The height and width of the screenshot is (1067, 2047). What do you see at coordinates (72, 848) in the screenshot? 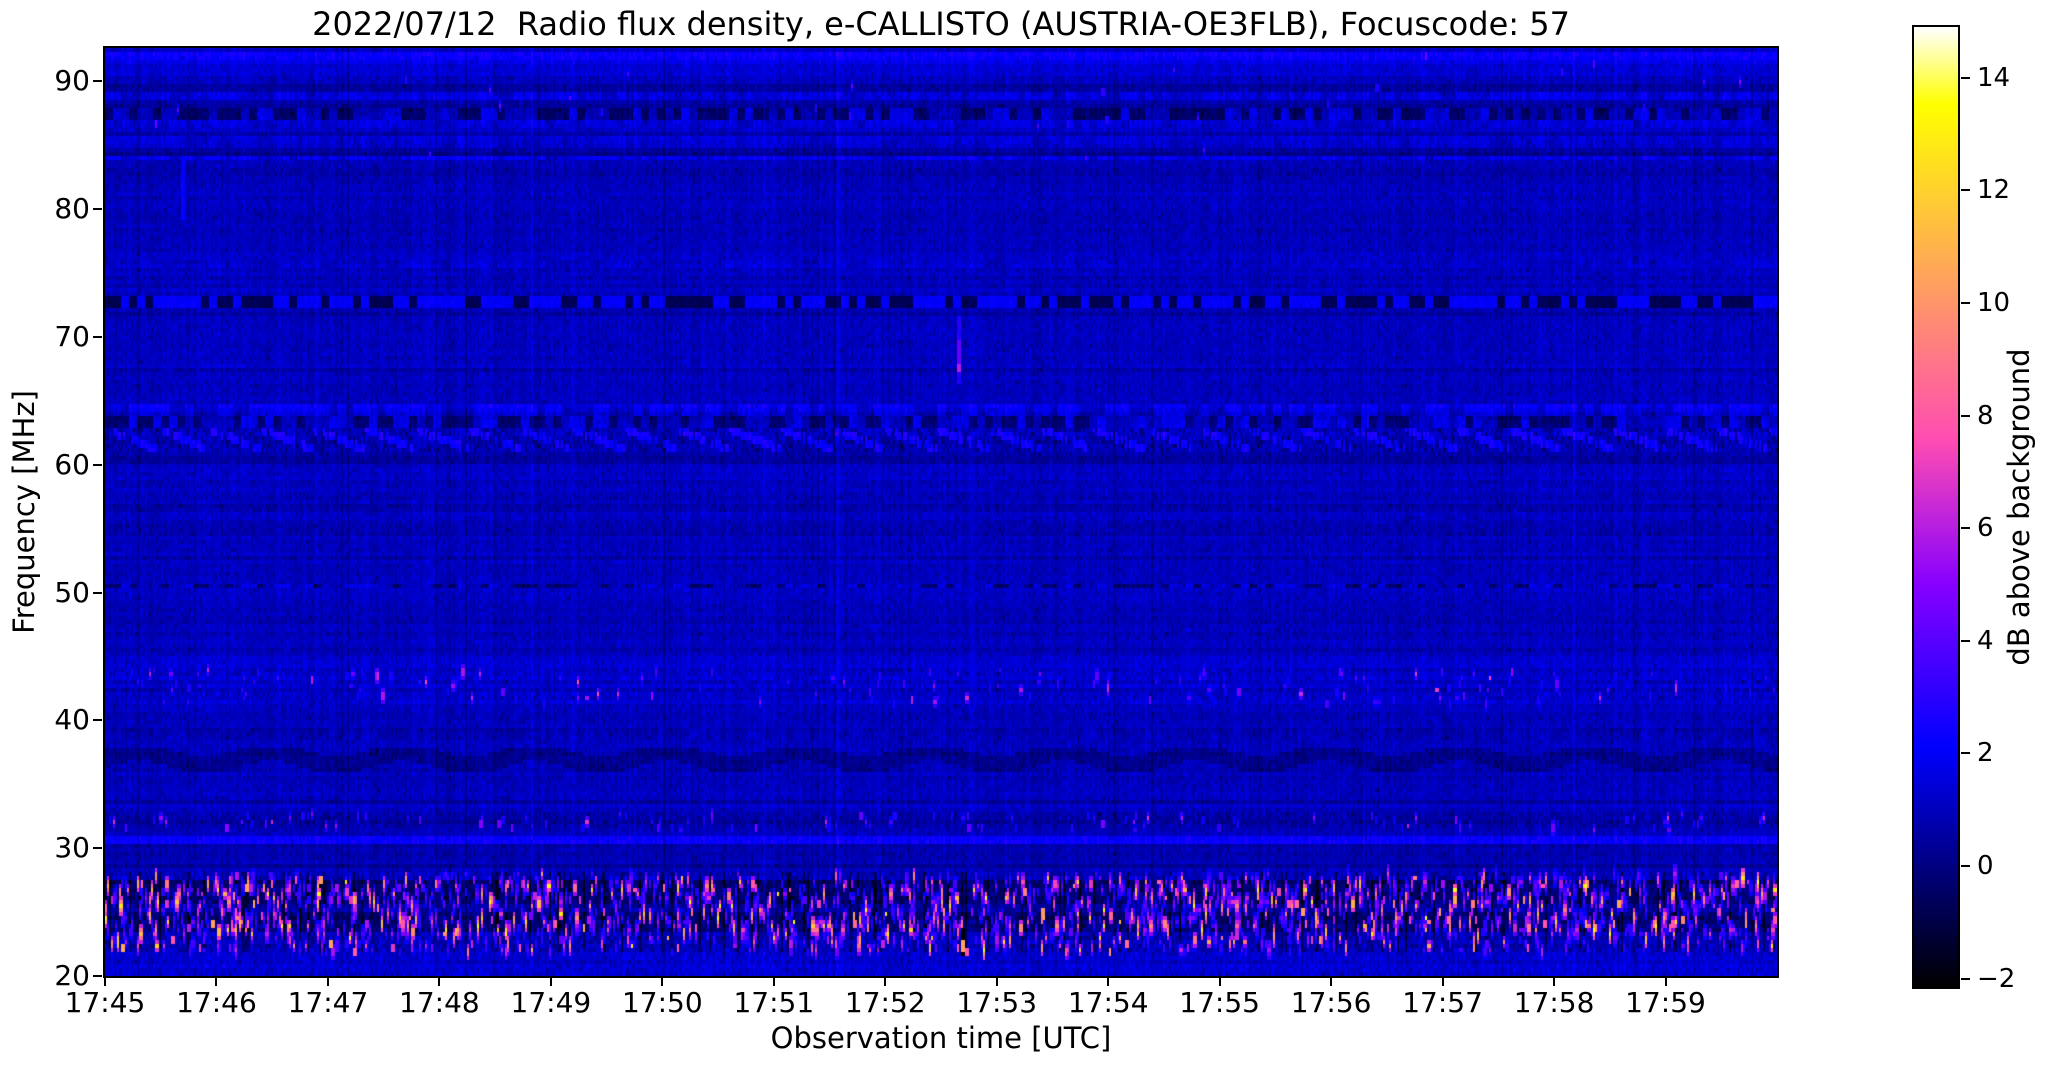
I see `y-tick-label: 30` at bounding box center [72, 848].